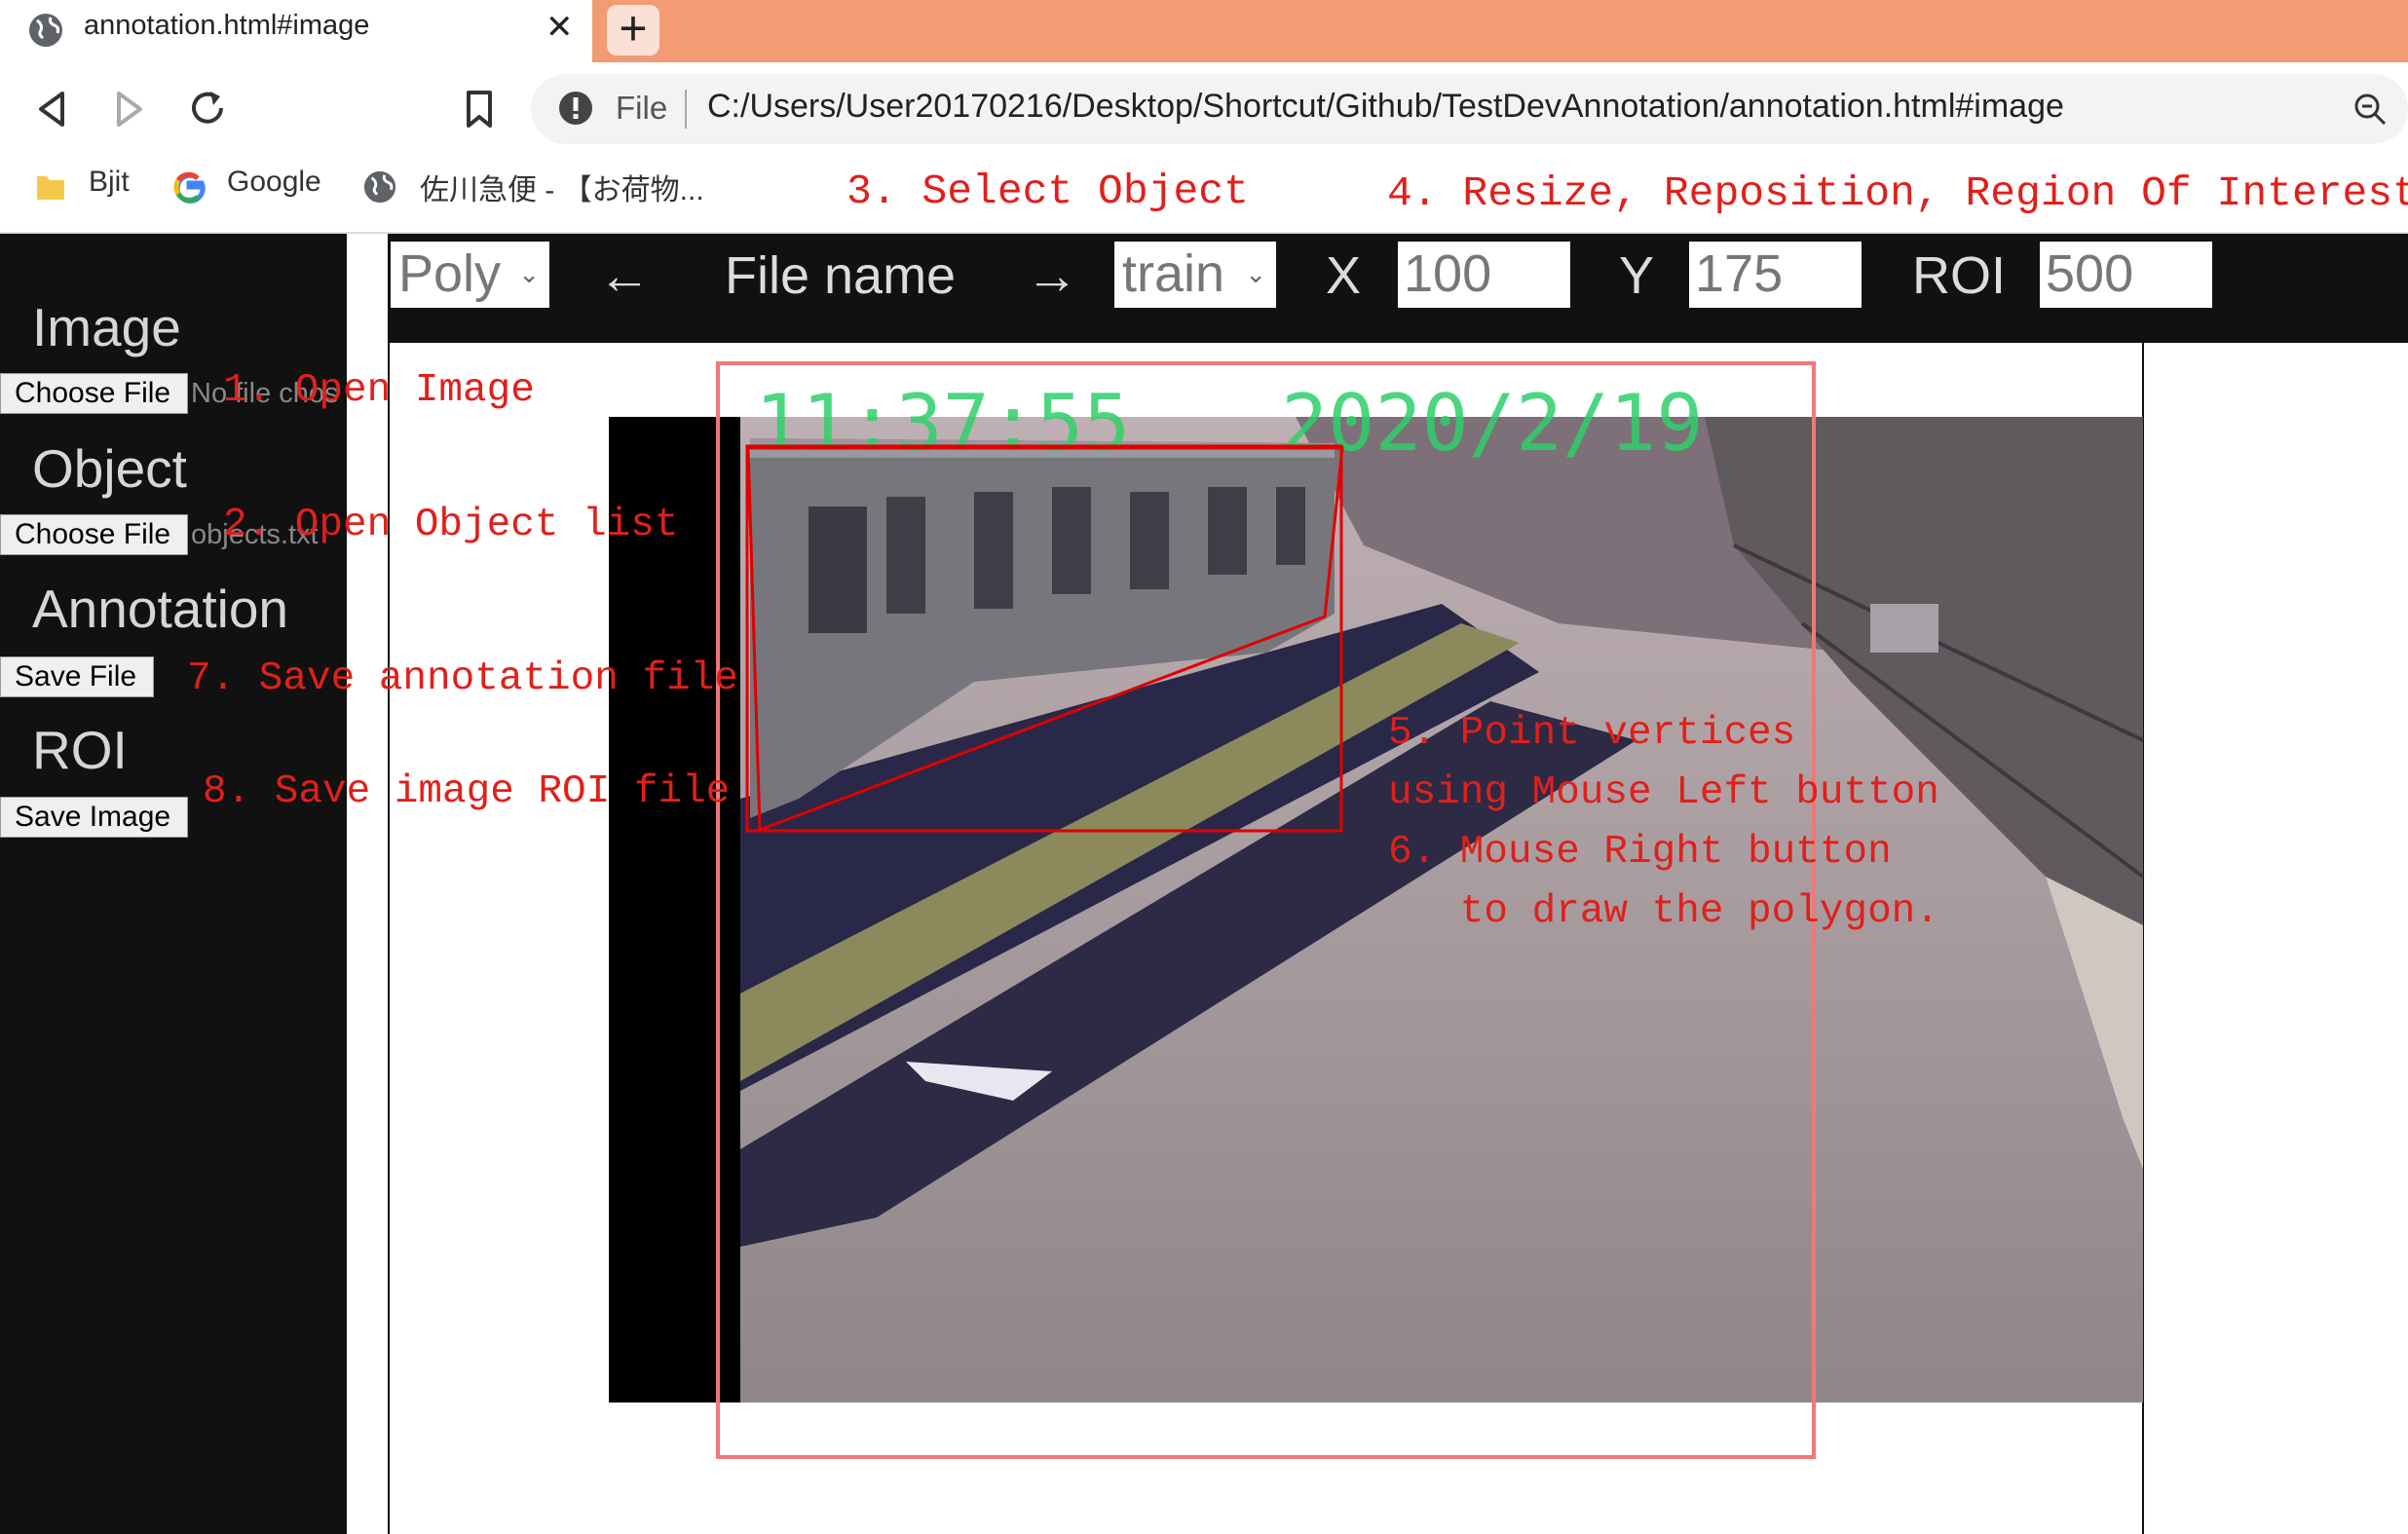 The height and width of the screenshot is (1534, 2408). Describe the element at coordinates (942, 423) in the screenshot. I see `timestamp-time: 11:37:55` at that location.